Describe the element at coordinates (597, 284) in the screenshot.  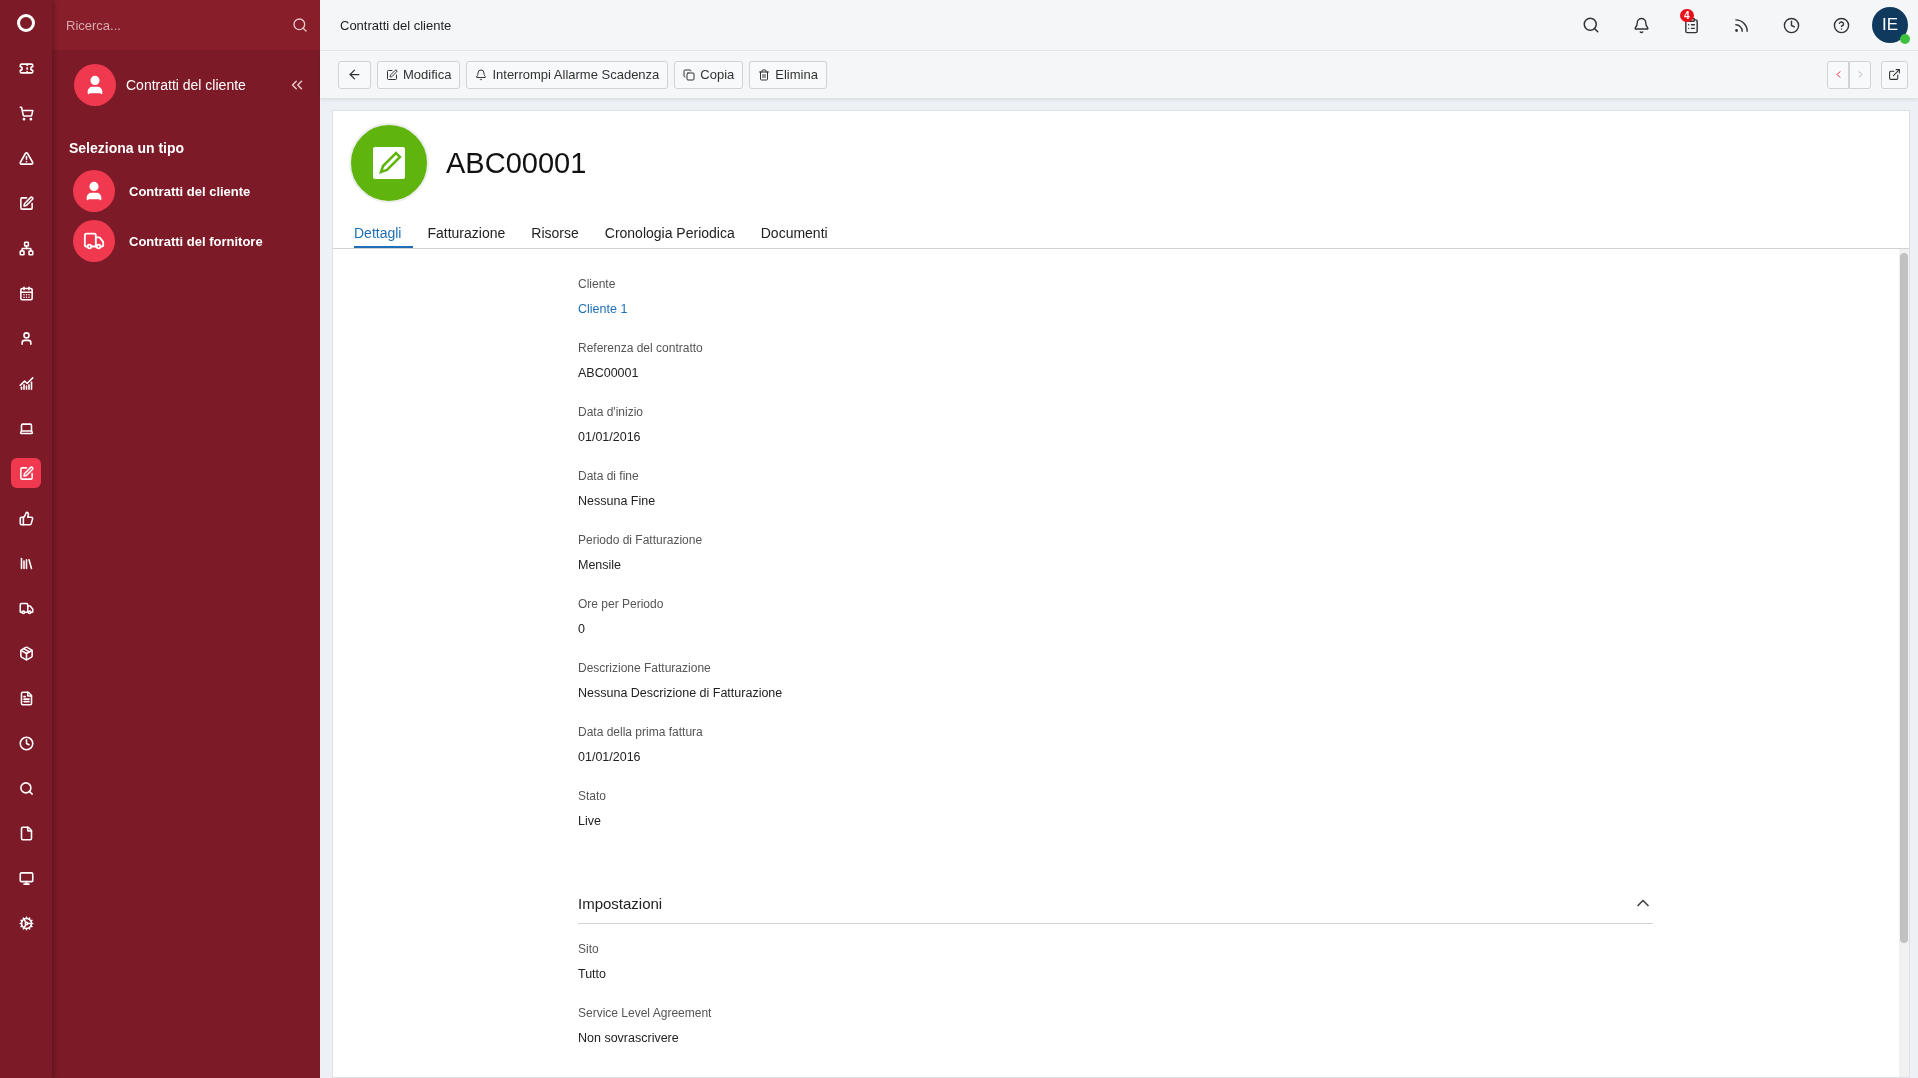
I see `field-label: Cliente` at that location.